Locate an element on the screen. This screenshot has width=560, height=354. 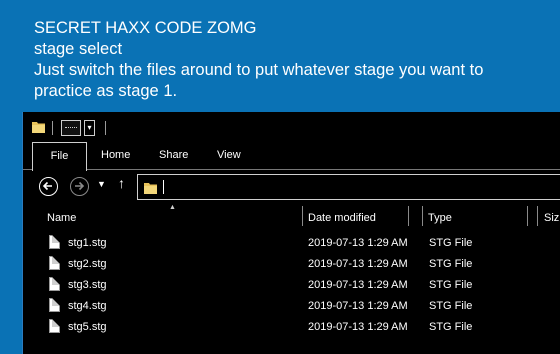
tab-view: View is located at coordinates (229, 156).